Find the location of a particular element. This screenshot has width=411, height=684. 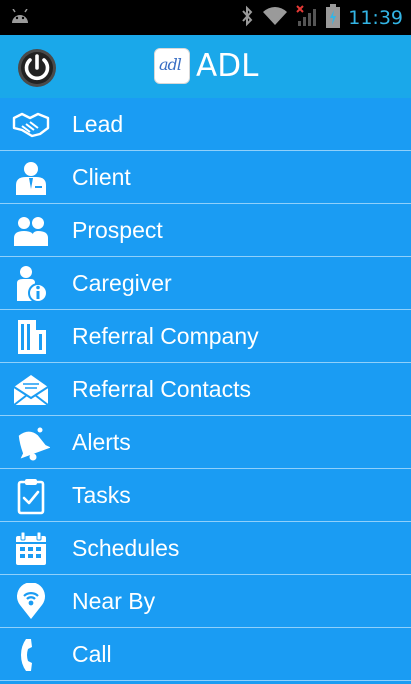

app-brand: adl ADL is located at coordinates (206, 66).